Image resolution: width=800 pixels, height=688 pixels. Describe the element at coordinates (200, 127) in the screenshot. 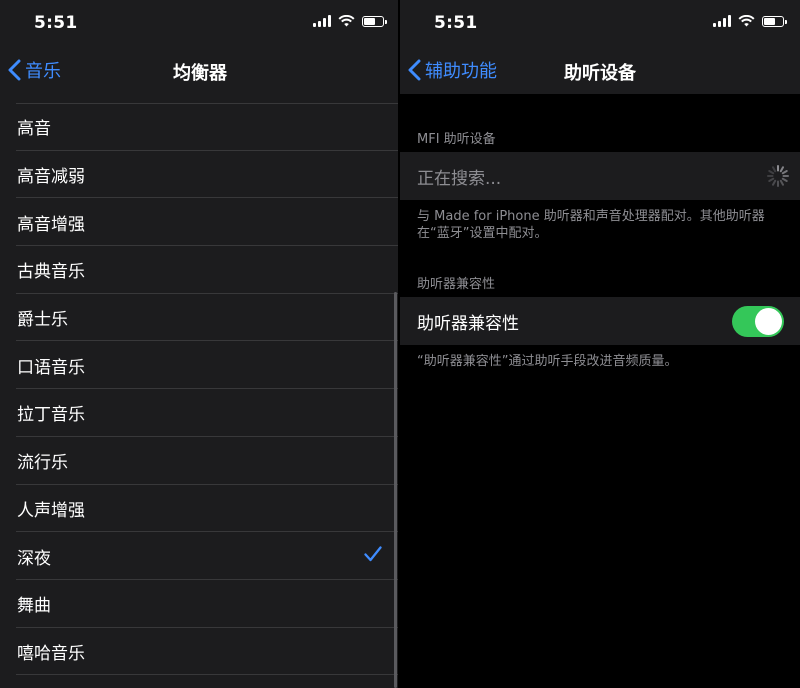

I see `list-item: 高音` at that location.